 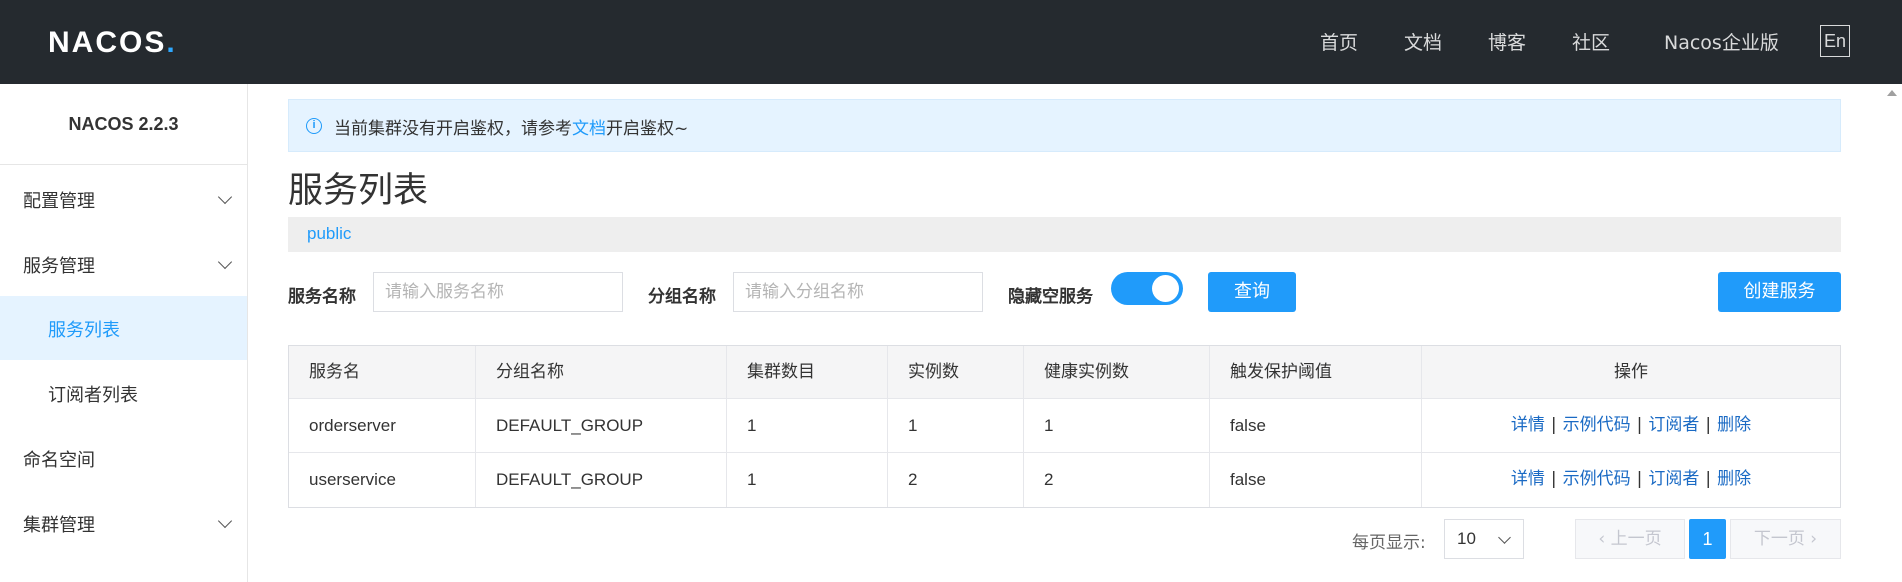 I want to click on namespace-bar: public, so click(x=1064, y=234).